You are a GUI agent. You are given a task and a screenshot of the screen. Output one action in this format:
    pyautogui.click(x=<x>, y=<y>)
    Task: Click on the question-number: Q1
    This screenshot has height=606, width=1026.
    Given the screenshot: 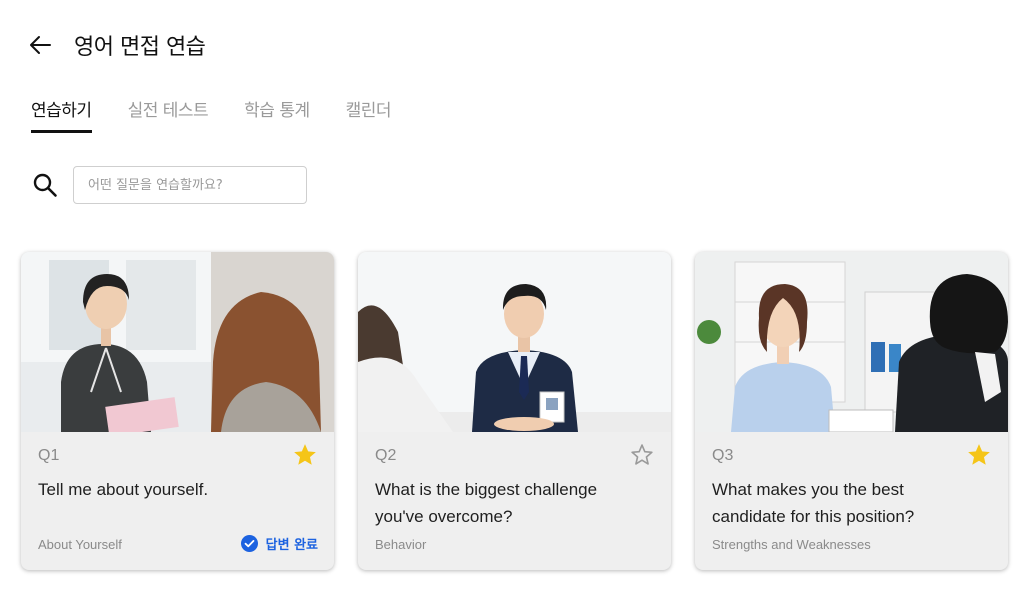 What is the action you would take?
    pyautogui.click(x=49, y=455)
    